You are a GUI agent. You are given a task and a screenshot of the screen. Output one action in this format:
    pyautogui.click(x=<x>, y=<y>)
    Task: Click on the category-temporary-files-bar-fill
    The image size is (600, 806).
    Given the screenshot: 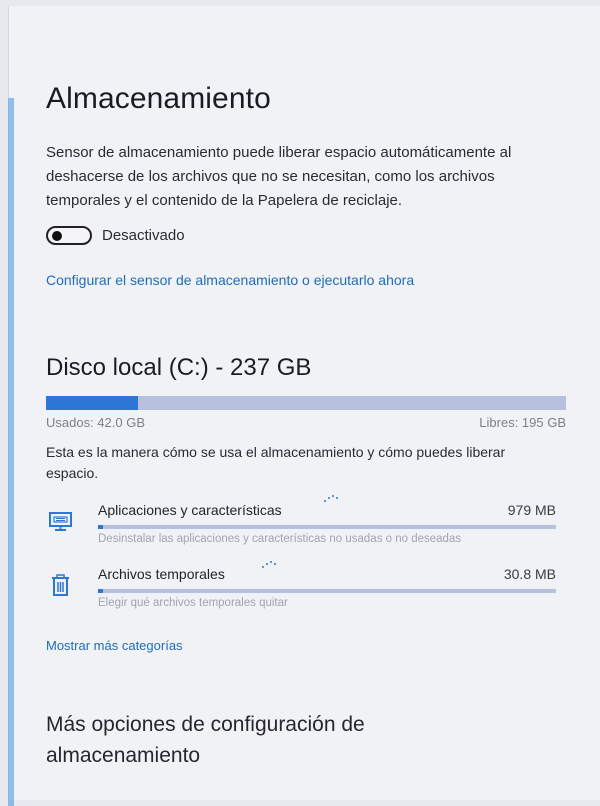 What is the action you would take?
    pyautogui.click(x=100, y=591)
    